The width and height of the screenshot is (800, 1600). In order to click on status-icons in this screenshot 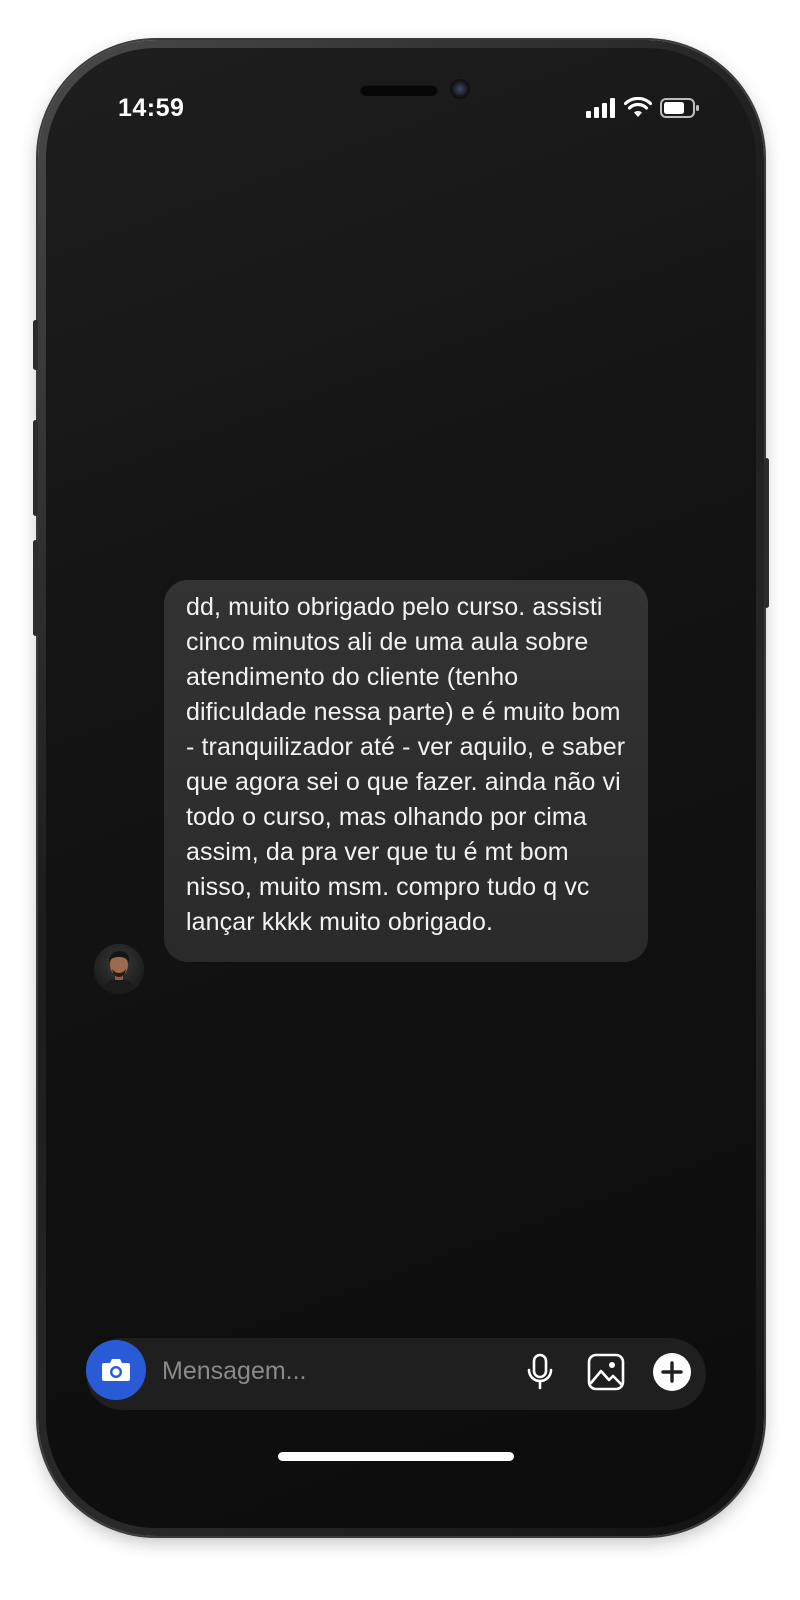, I will do `click(643, 108)`.